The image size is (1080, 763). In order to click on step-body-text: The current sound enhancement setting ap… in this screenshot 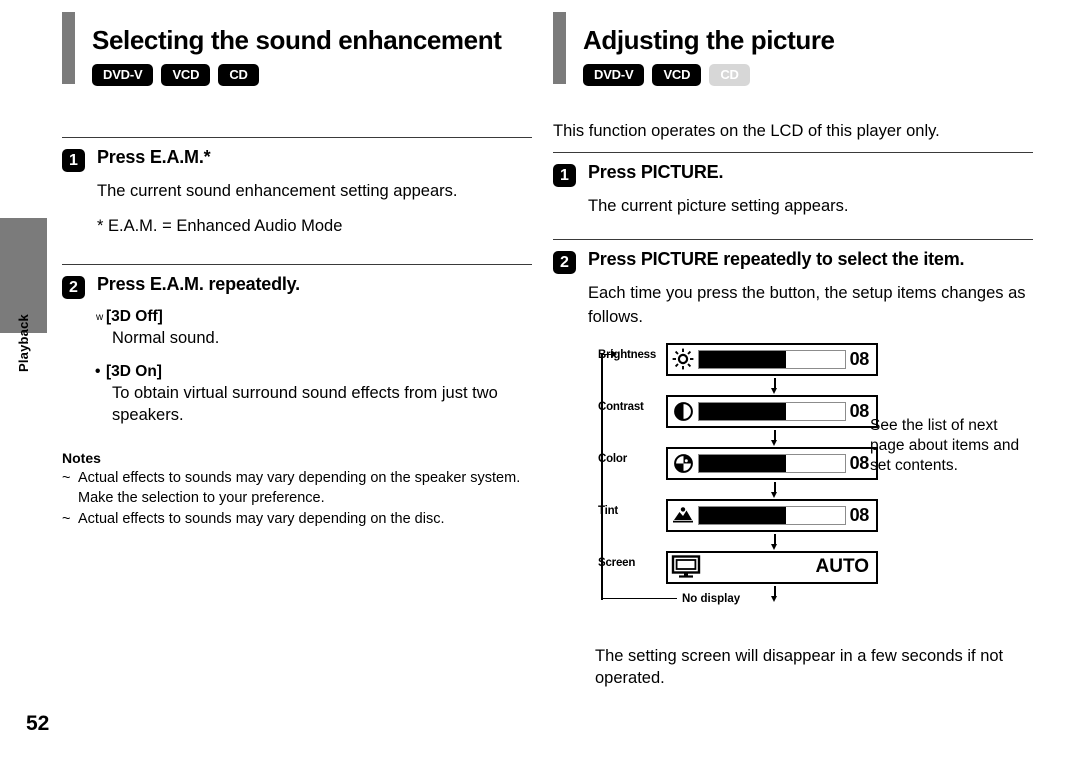, I will do `click(277, 190)`.